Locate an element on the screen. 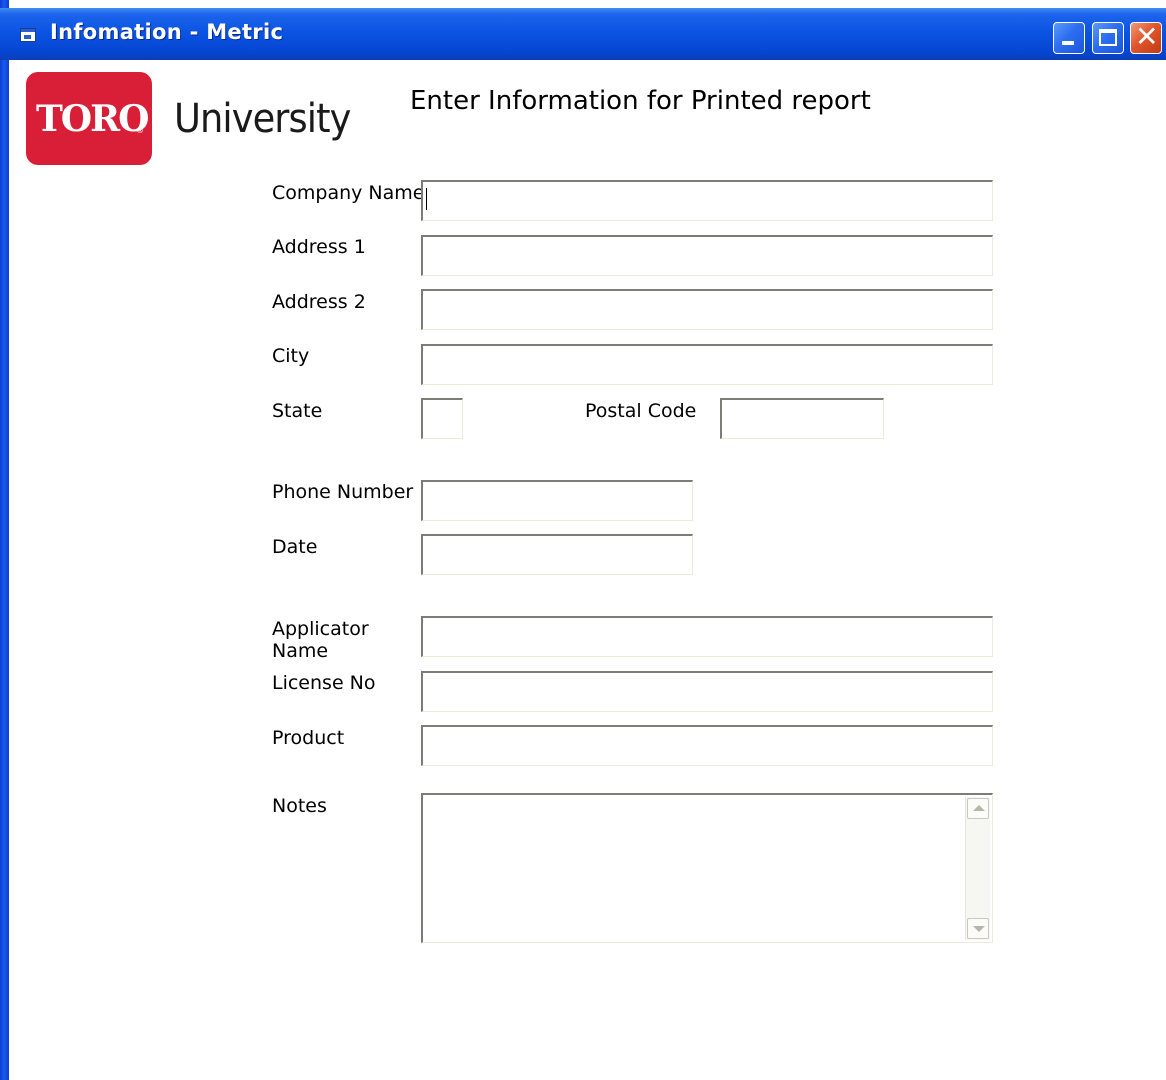 Image resolution: width=1166 pixels, height=1080 pixels. address2-input is located at coordinates (707, 310).